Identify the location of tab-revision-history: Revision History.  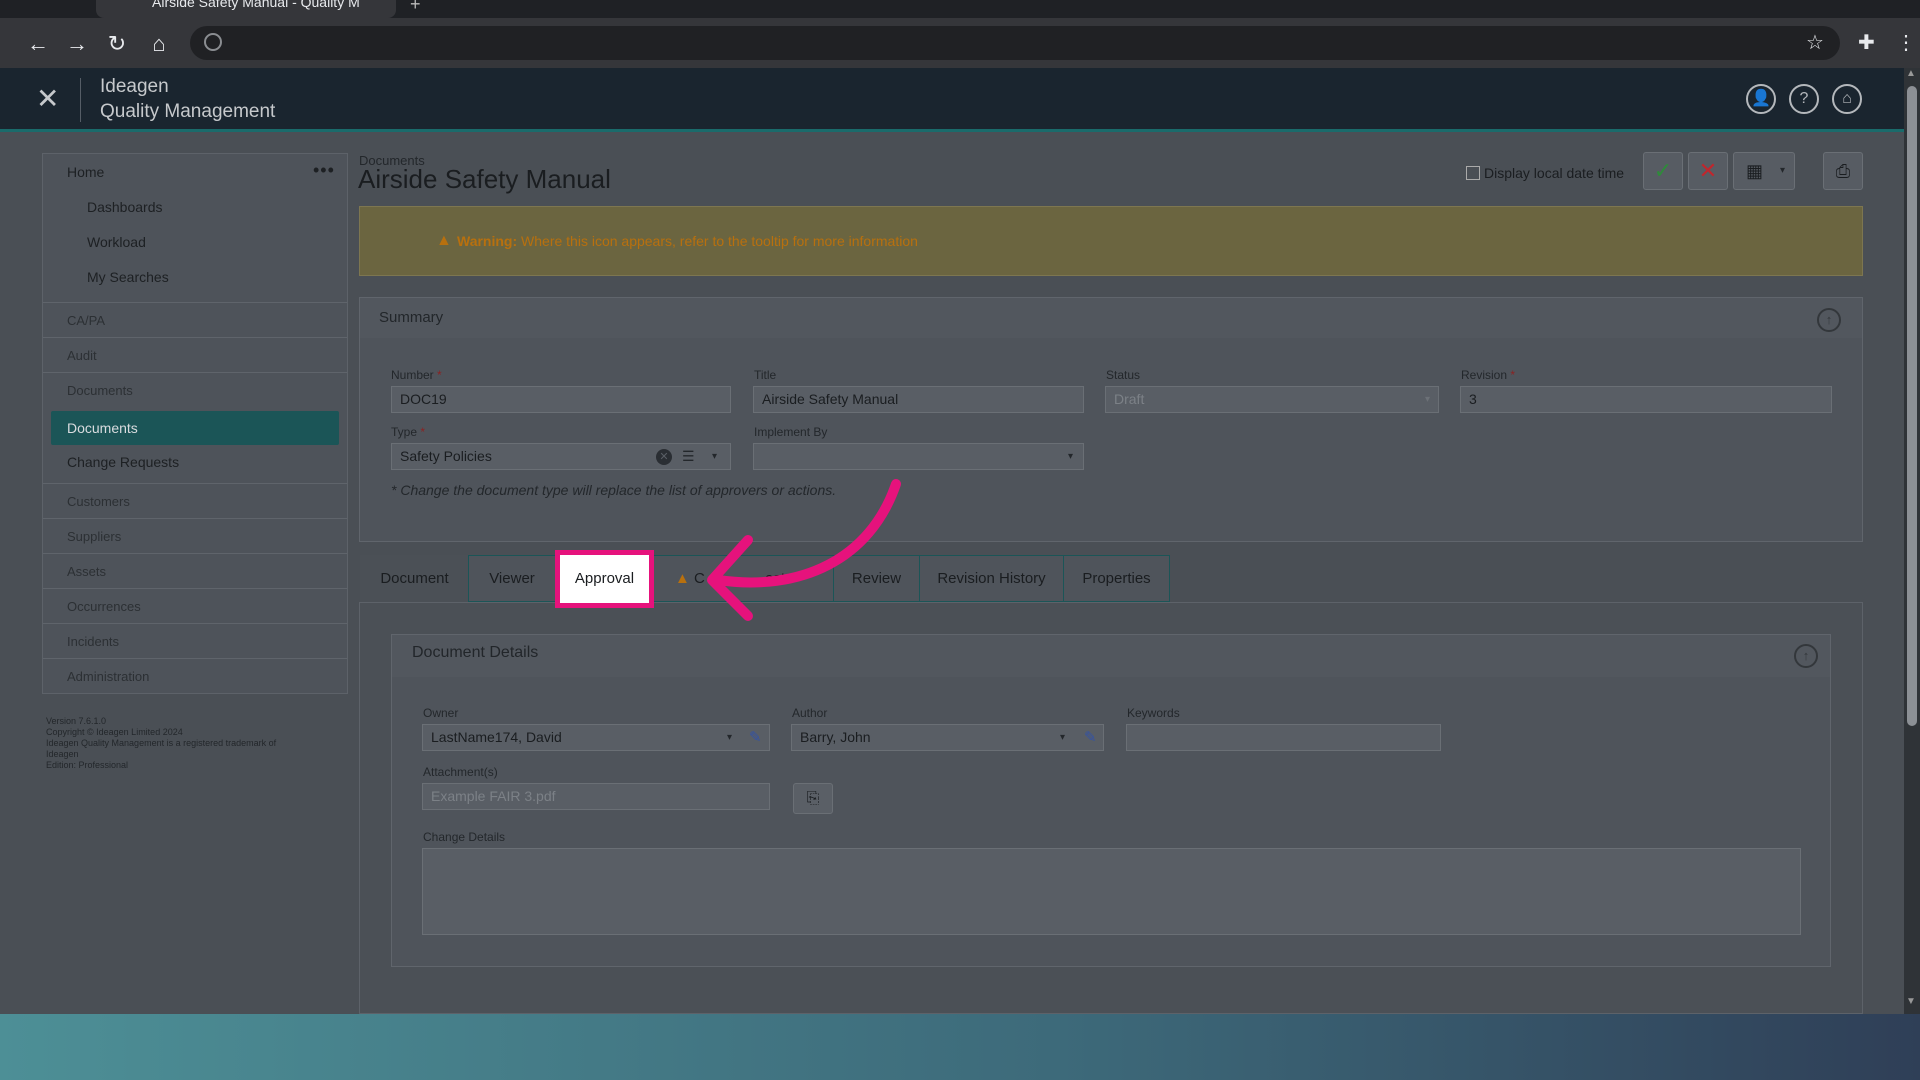
(991, 578).